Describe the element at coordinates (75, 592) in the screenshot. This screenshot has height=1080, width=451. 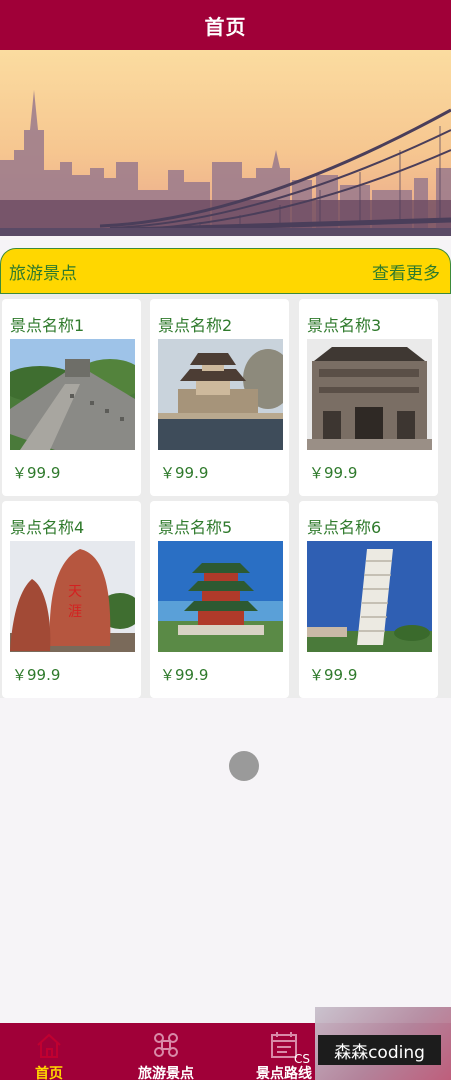
I see `svg-text: 天` at that location.